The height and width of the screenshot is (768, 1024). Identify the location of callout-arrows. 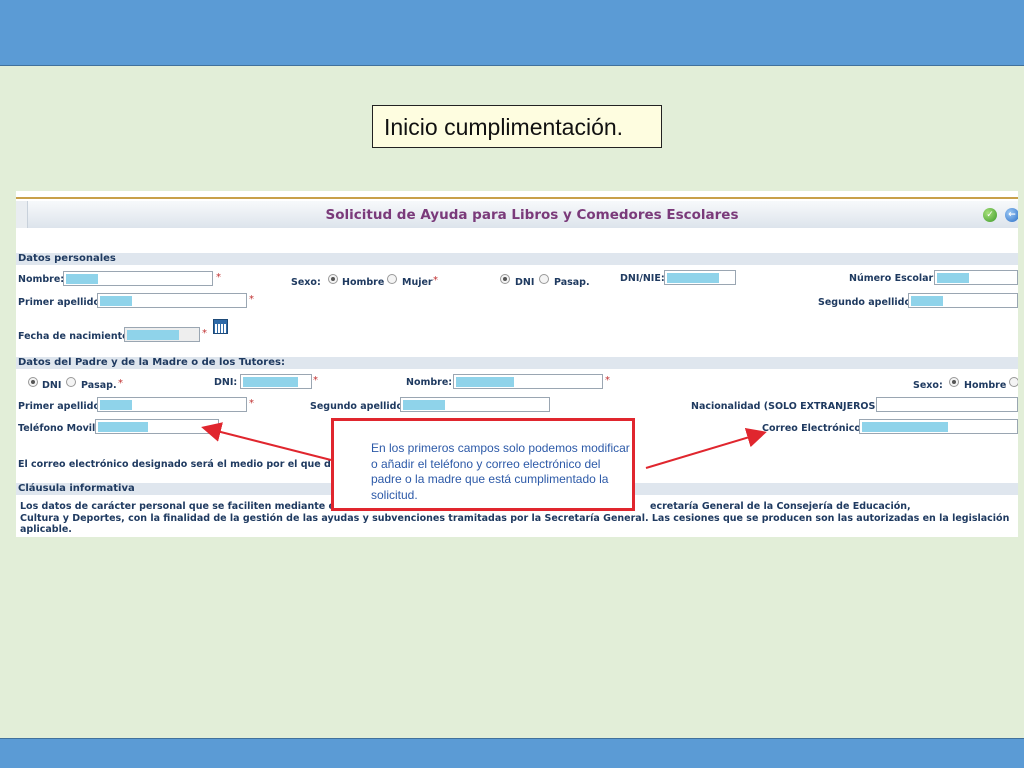
(484, 445).